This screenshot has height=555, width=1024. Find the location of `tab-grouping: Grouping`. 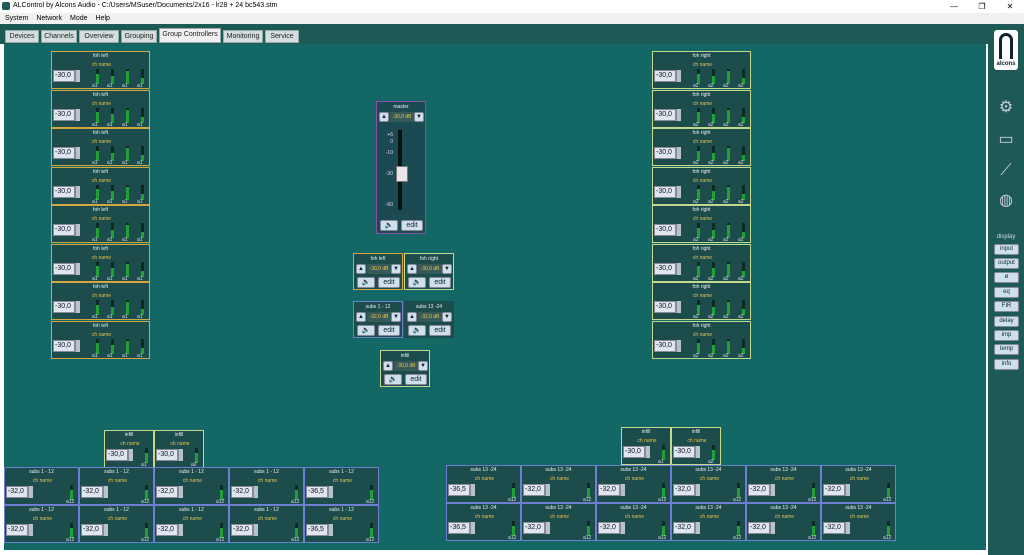

tab-grouping: Grouping is located at coordinates (139, 36).